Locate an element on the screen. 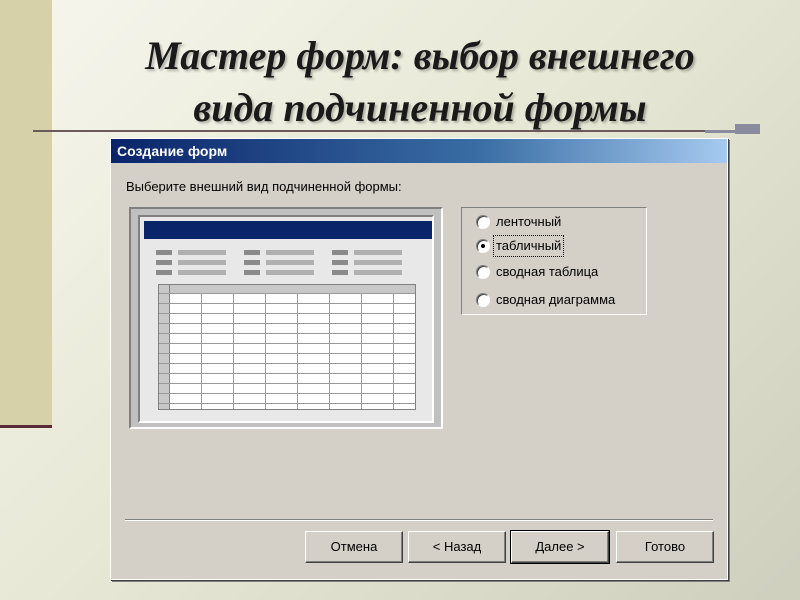 This screenshot has height=600, width=800. layout-preview-canvas is located at coordinates (286, 319).